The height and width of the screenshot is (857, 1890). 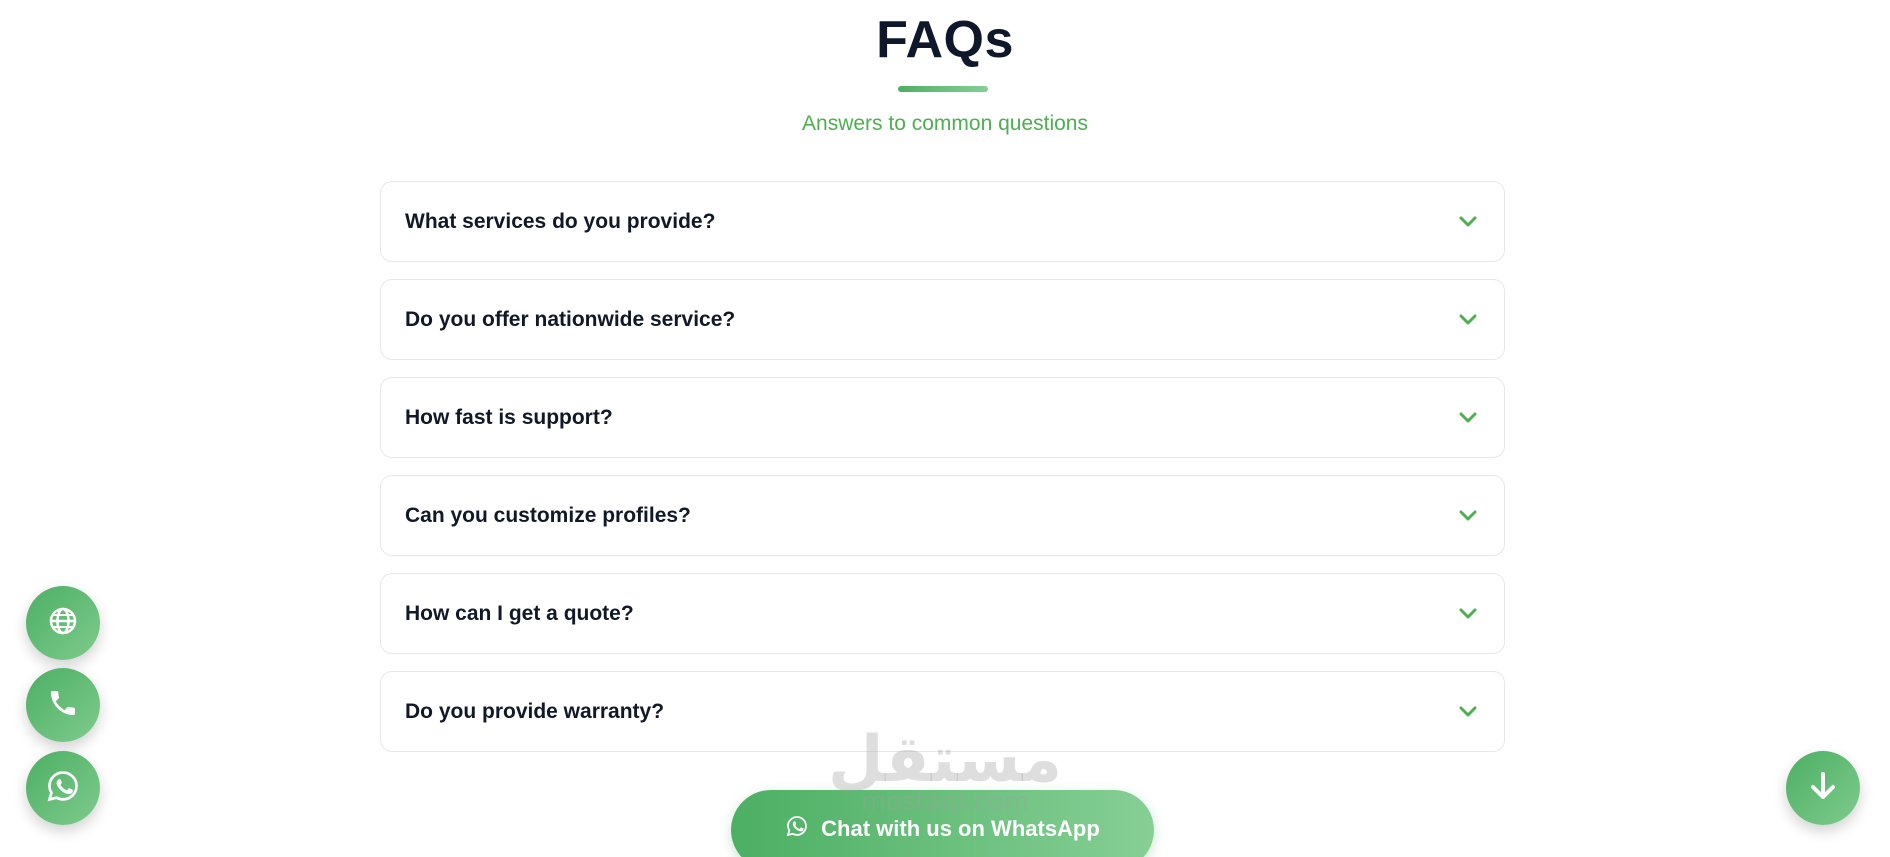 I want to click on call-button, so click(x=63, y=705).